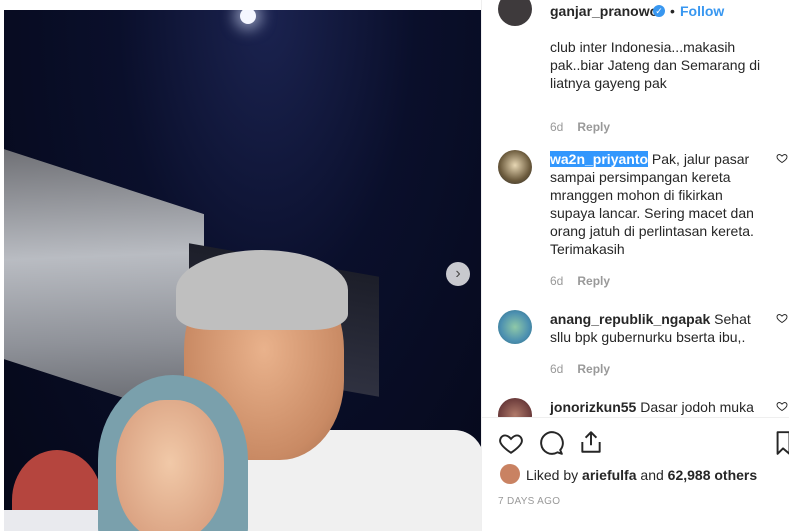  I want to click on comment-item: jonorizkun55 Dasar jodoh muka, so click(643, 407).